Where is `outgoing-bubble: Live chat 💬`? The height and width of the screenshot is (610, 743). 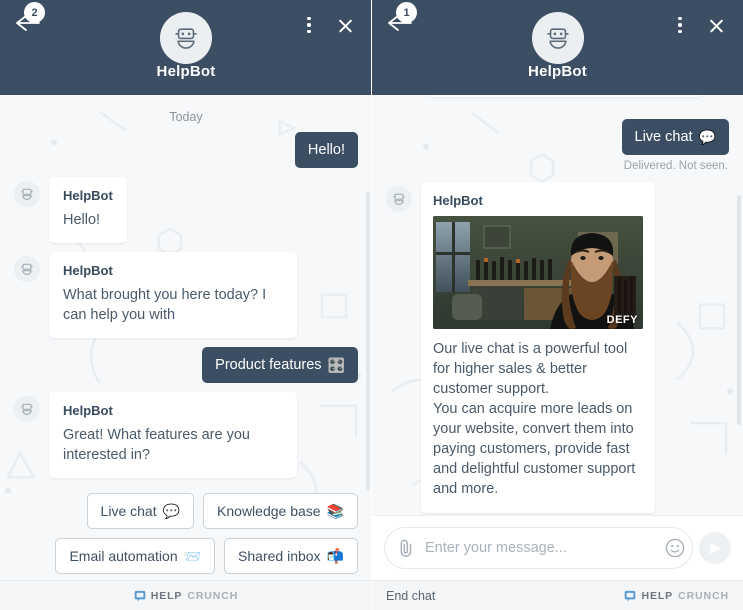
outgoing-bubble: Live chat 💬 is located at coordinates (675, 137).